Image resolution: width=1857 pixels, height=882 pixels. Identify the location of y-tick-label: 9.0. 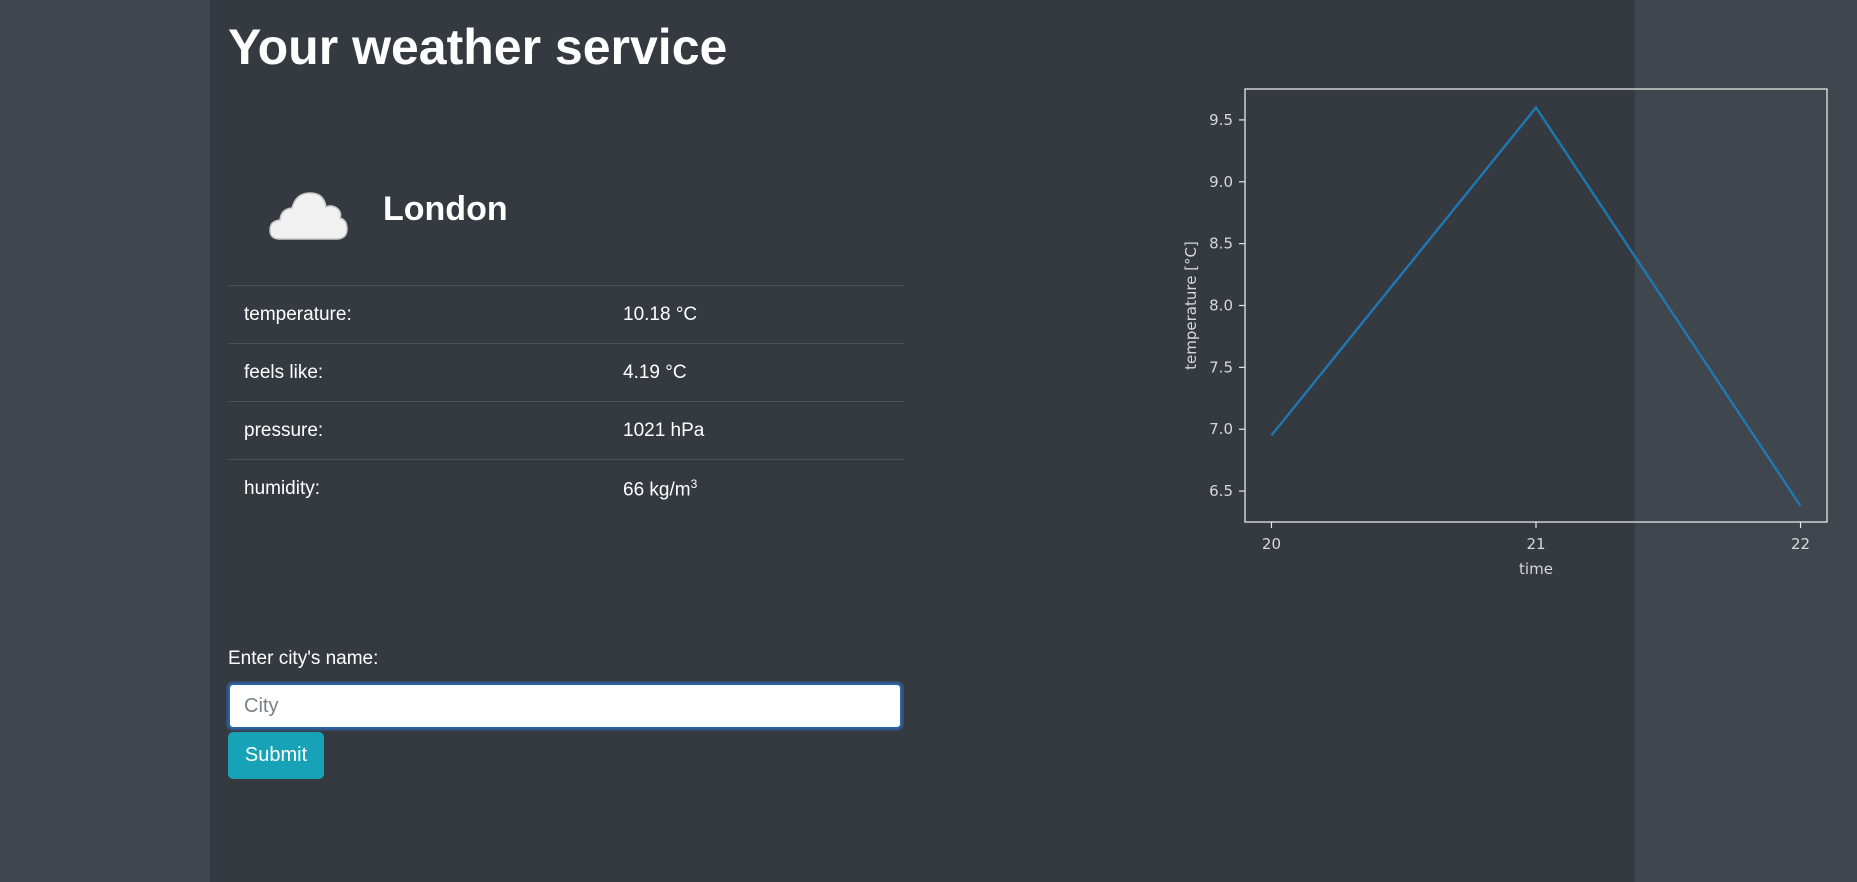
(1221, 182).